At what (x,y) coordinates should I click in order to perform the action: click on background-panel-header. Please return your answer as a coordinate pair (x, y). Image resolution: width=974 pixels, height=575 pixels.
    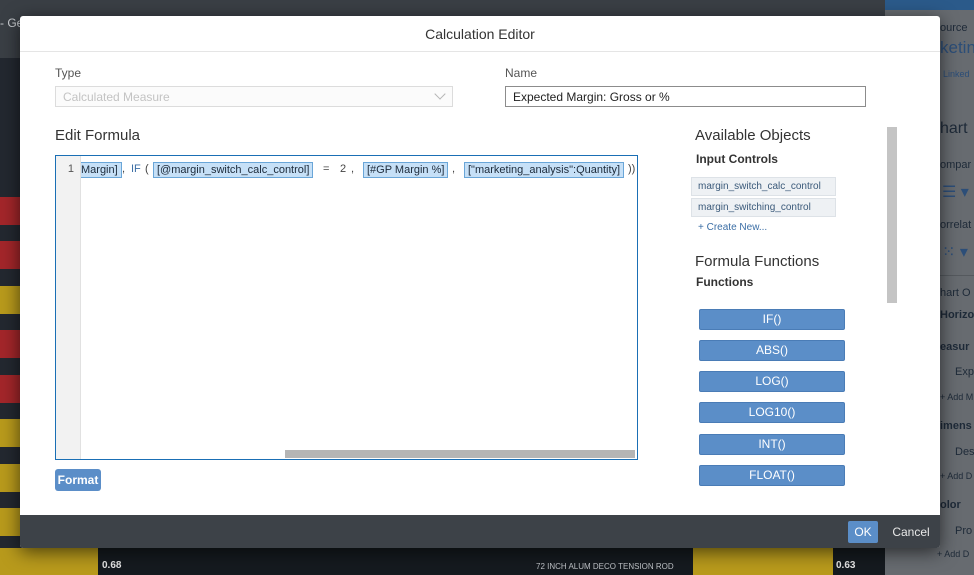
    Looking at the image, I should click on (929, 5).